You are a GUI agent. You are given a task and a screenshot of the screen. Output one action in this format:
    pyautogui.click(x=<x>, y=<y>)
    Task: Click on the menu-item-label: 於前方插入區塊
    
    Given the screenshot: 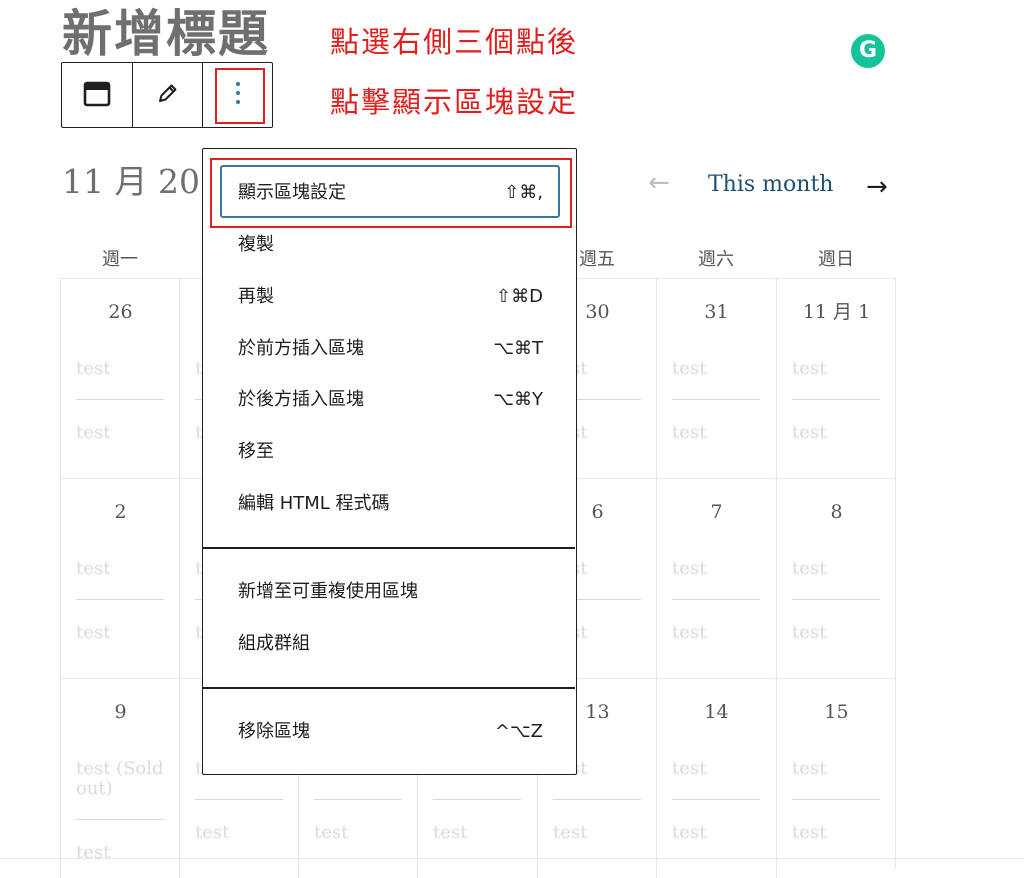 What is the action you would take?
    pyautogui.click(x=301, y=348)
    